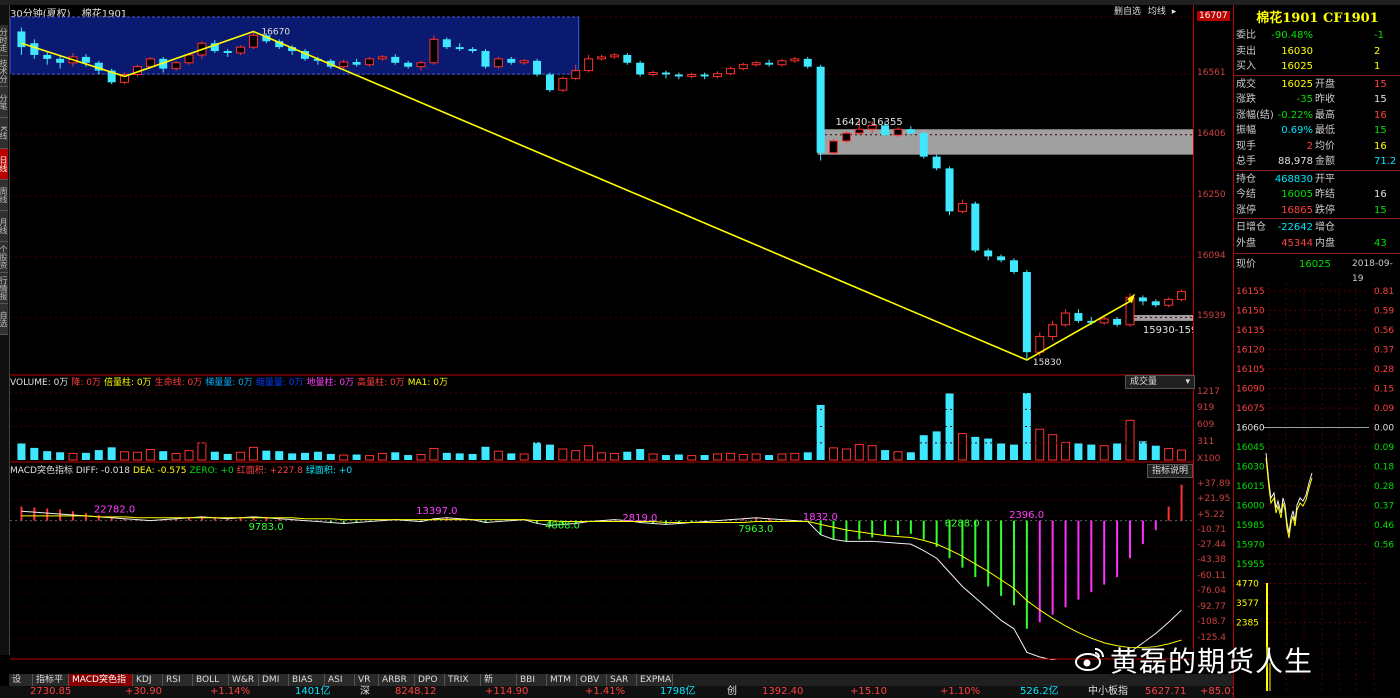  Describe the element at coordinates (1211, 133) in the screenshot. I see `price-axis-label: 16406` at that location.